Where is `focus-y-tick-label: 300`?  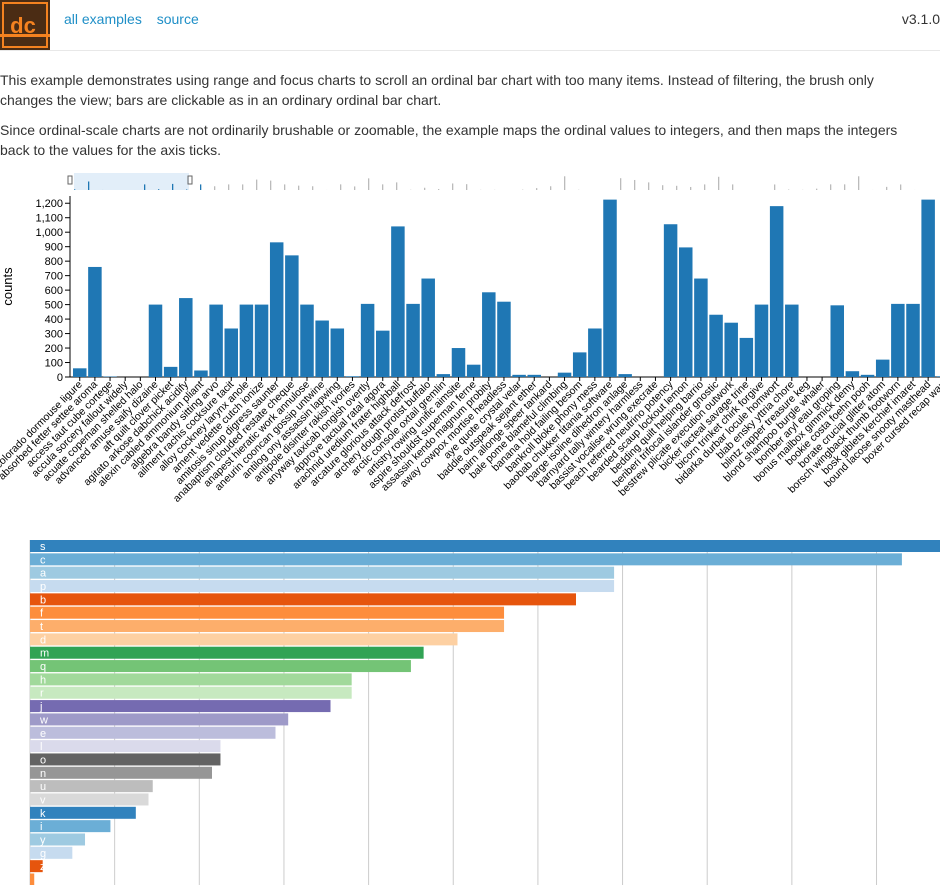 focus-y-tick-label: 300 is located at coordinates (54, 335).